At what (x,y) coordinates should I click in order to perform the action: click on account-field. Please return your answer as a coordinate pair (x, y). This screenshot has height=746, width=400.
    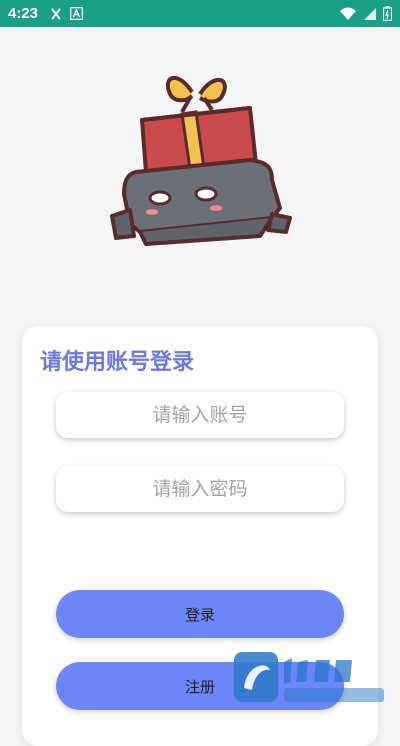
    Looking at the image, I should click on (200, 415).